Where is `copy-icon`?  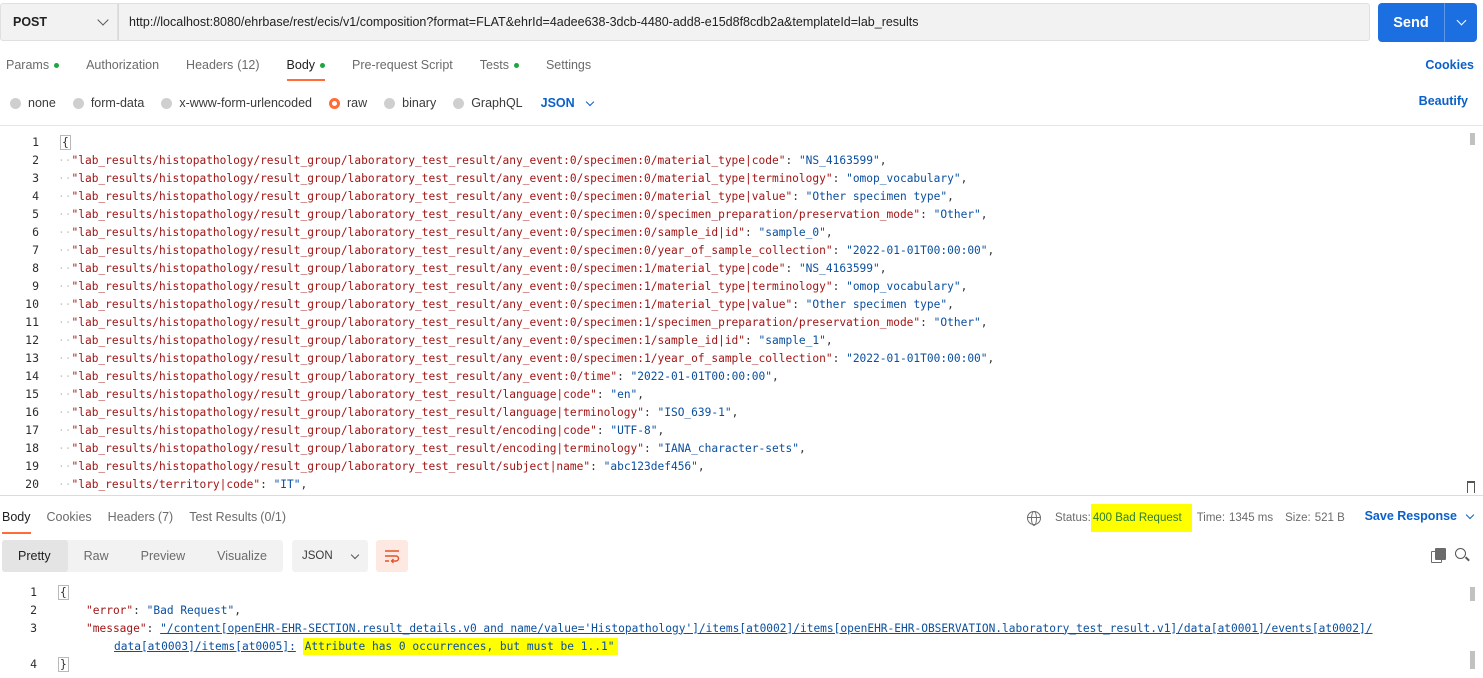 copy-icon is located at coordinates (1438, 555).